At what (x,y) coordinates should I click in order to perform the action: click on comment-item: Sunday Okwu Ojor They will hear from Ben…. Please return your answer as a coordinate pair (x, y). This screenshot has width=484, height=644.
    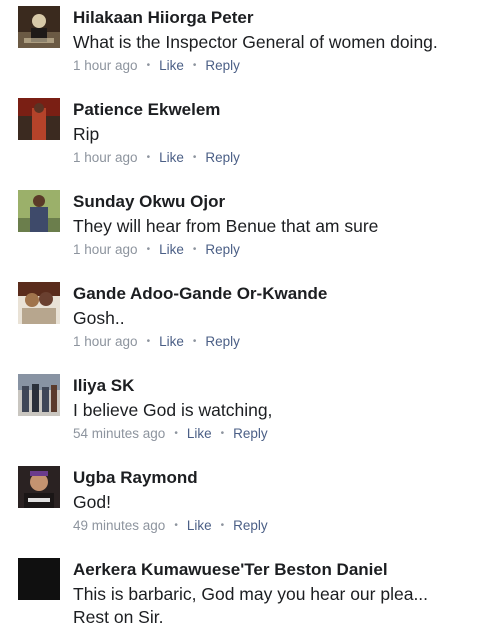
    Looking at the image, I should click on (242, 230).